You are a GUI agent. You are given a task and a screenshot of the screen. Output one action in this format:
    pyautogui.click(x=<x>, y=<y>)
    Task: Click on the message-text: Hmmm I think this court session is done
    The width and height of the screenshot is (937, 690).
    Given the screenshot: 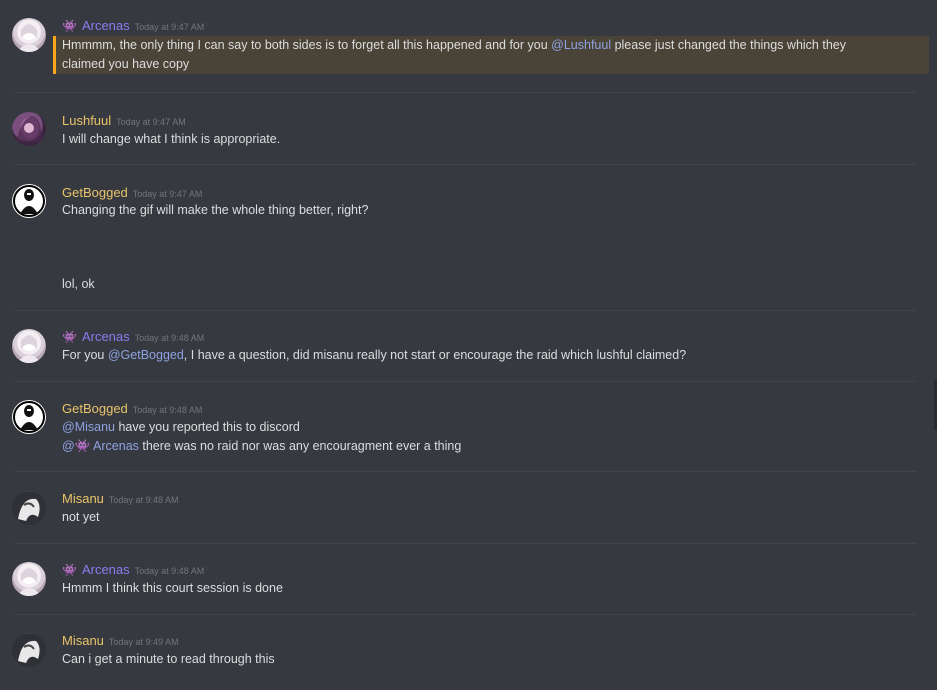 What is the action you would take?
    pyautogui.click(x=172, y=588)
    